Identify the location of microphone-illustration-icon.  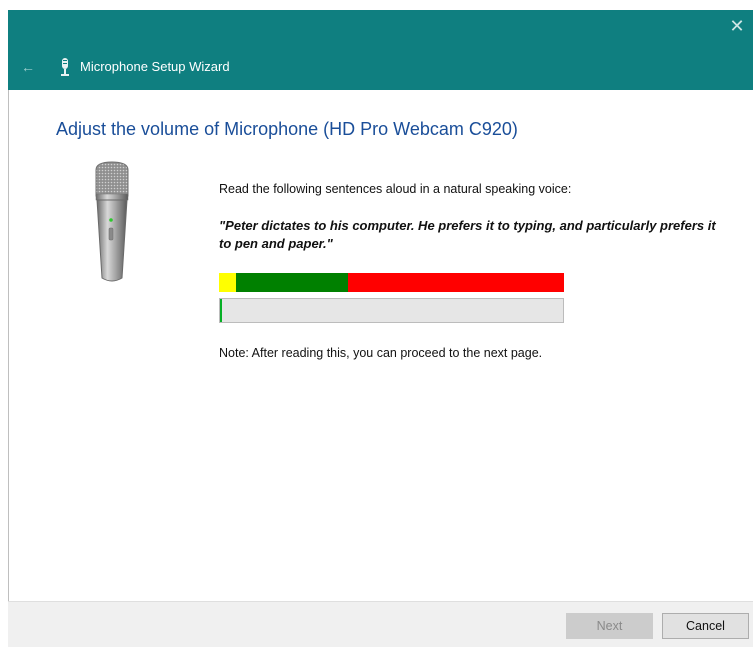
(112, 221).